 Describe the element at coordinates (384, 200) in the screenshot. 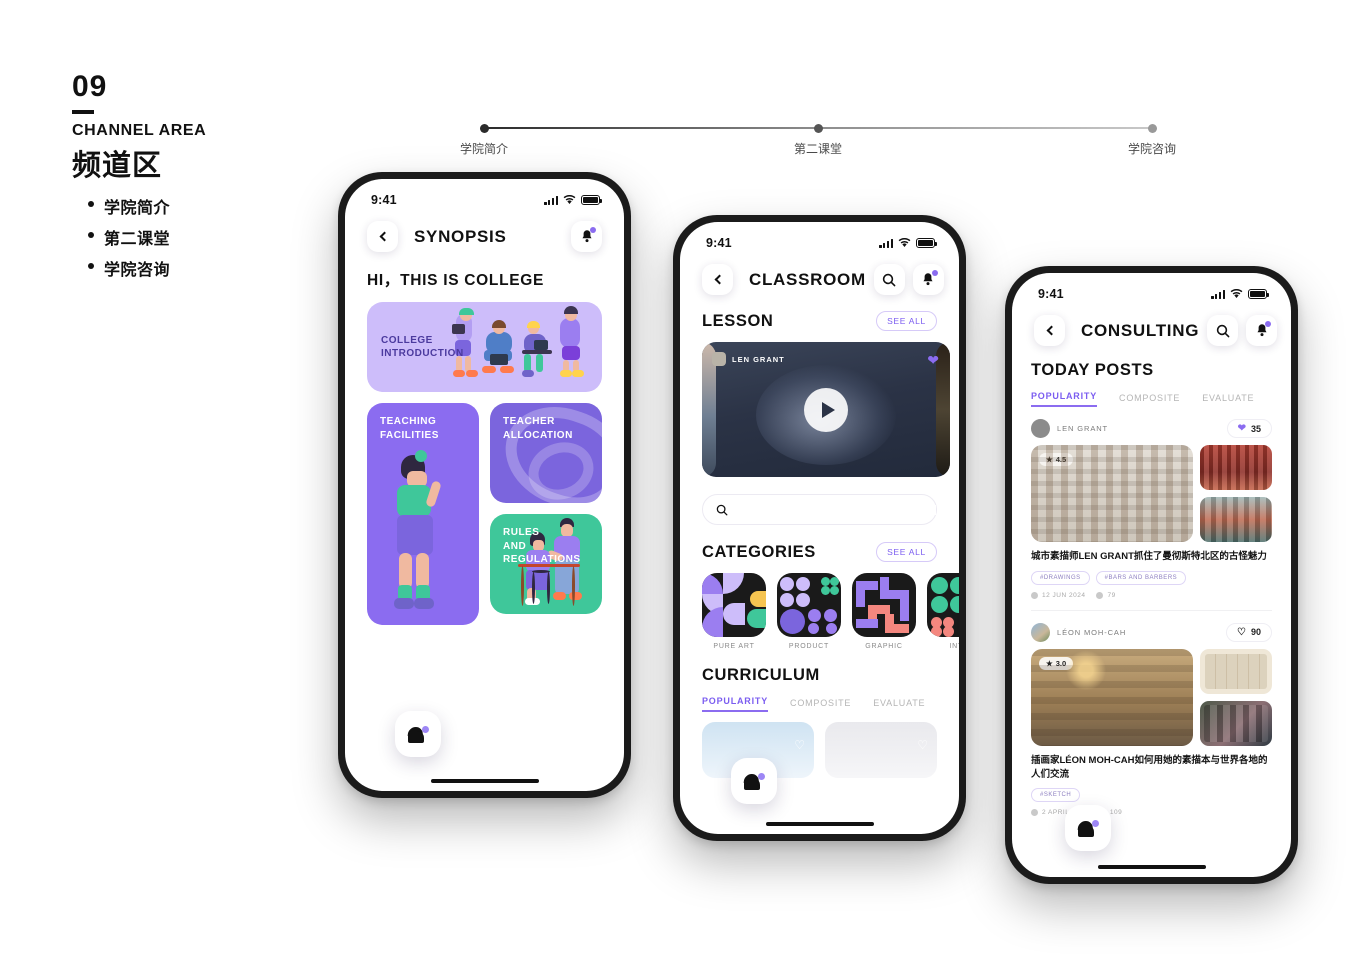

I see `status-time: 9:41` at that location.